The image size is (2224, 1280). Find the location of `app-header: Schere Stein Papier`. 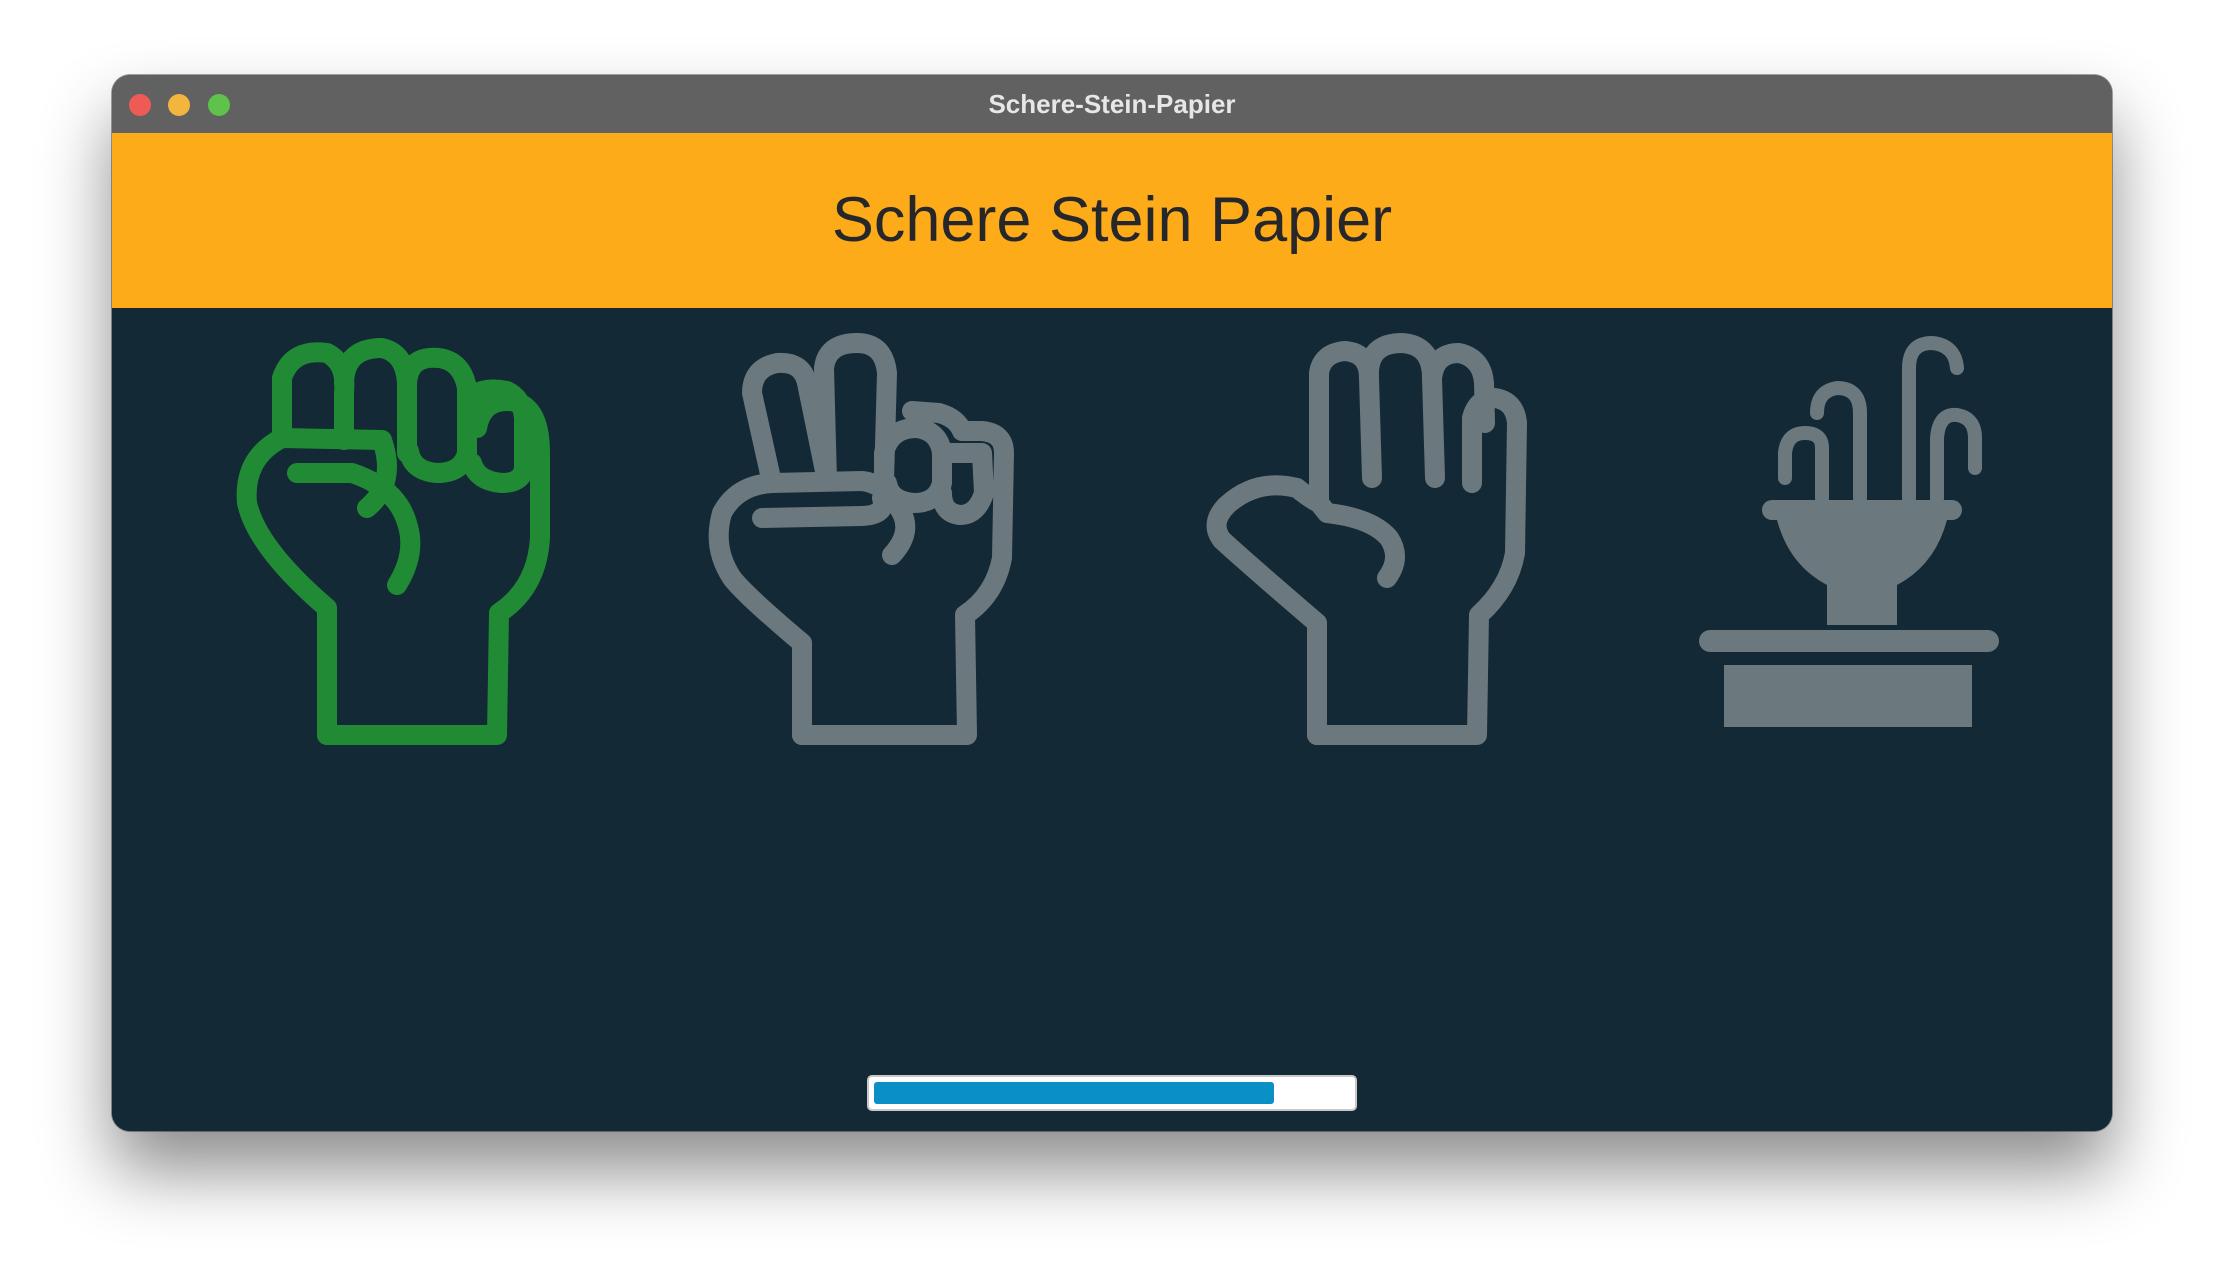

app-header: Schere Stein Papier is located at coordinates (1112, 220).